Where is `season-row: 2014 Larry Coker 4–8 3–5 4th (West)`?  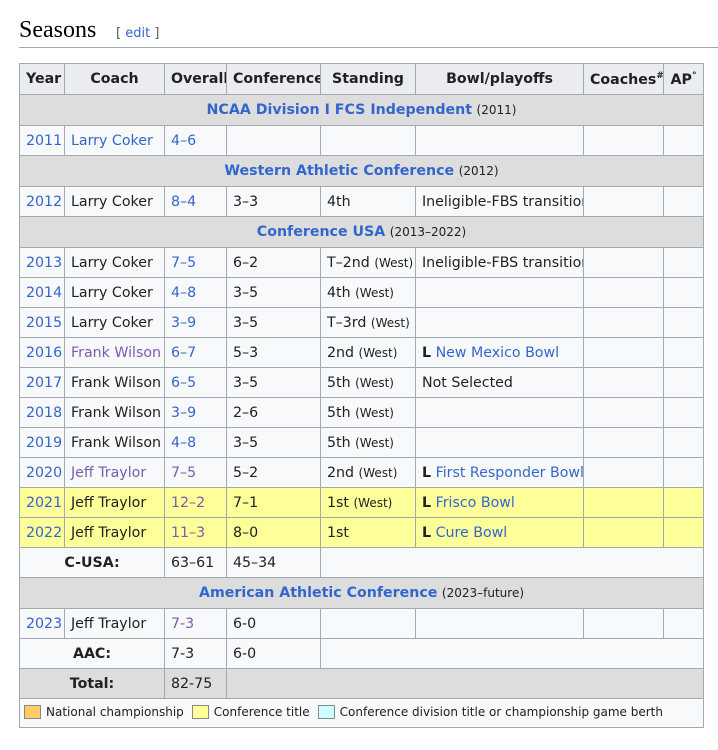 season-row: 2014 Larry Coker 4–8 3–5 4th (West) is located at coordinates (361, 292).